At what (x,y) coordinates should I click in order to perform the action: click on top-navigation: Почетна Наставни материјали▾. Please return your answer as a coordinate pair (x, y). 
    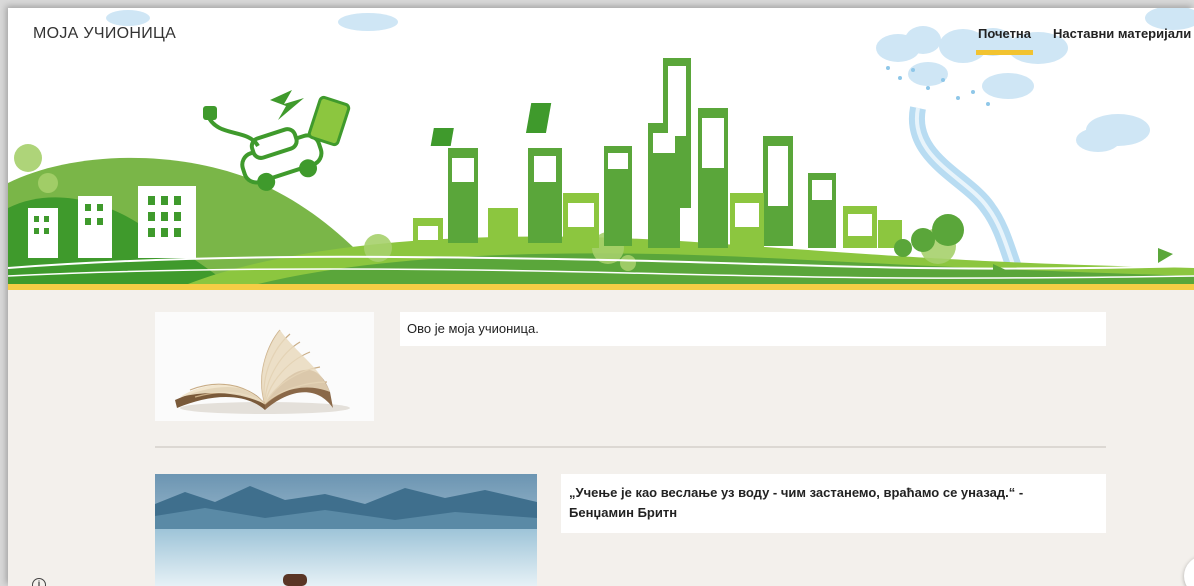
    Looking at the image, I should click on (1084, 40).